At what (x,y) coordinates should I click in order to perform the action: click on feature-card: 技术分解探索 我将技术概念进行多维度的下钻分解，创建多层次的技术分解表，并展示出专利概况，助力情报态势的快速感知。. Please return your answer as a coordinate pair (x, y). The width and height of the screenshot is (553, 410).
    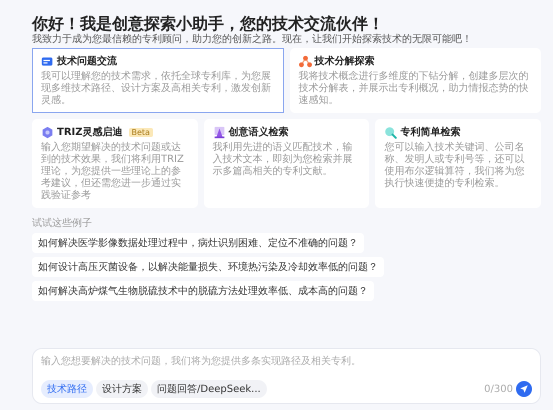
    Looking at the image, I should click on (415, 80).